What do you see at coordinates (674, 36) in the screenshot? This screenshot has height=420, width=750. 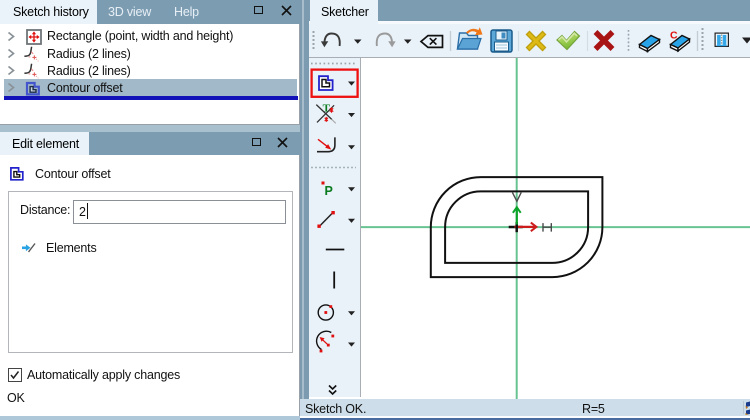 I see `svg-text: C` at bounding box center [674, 36].